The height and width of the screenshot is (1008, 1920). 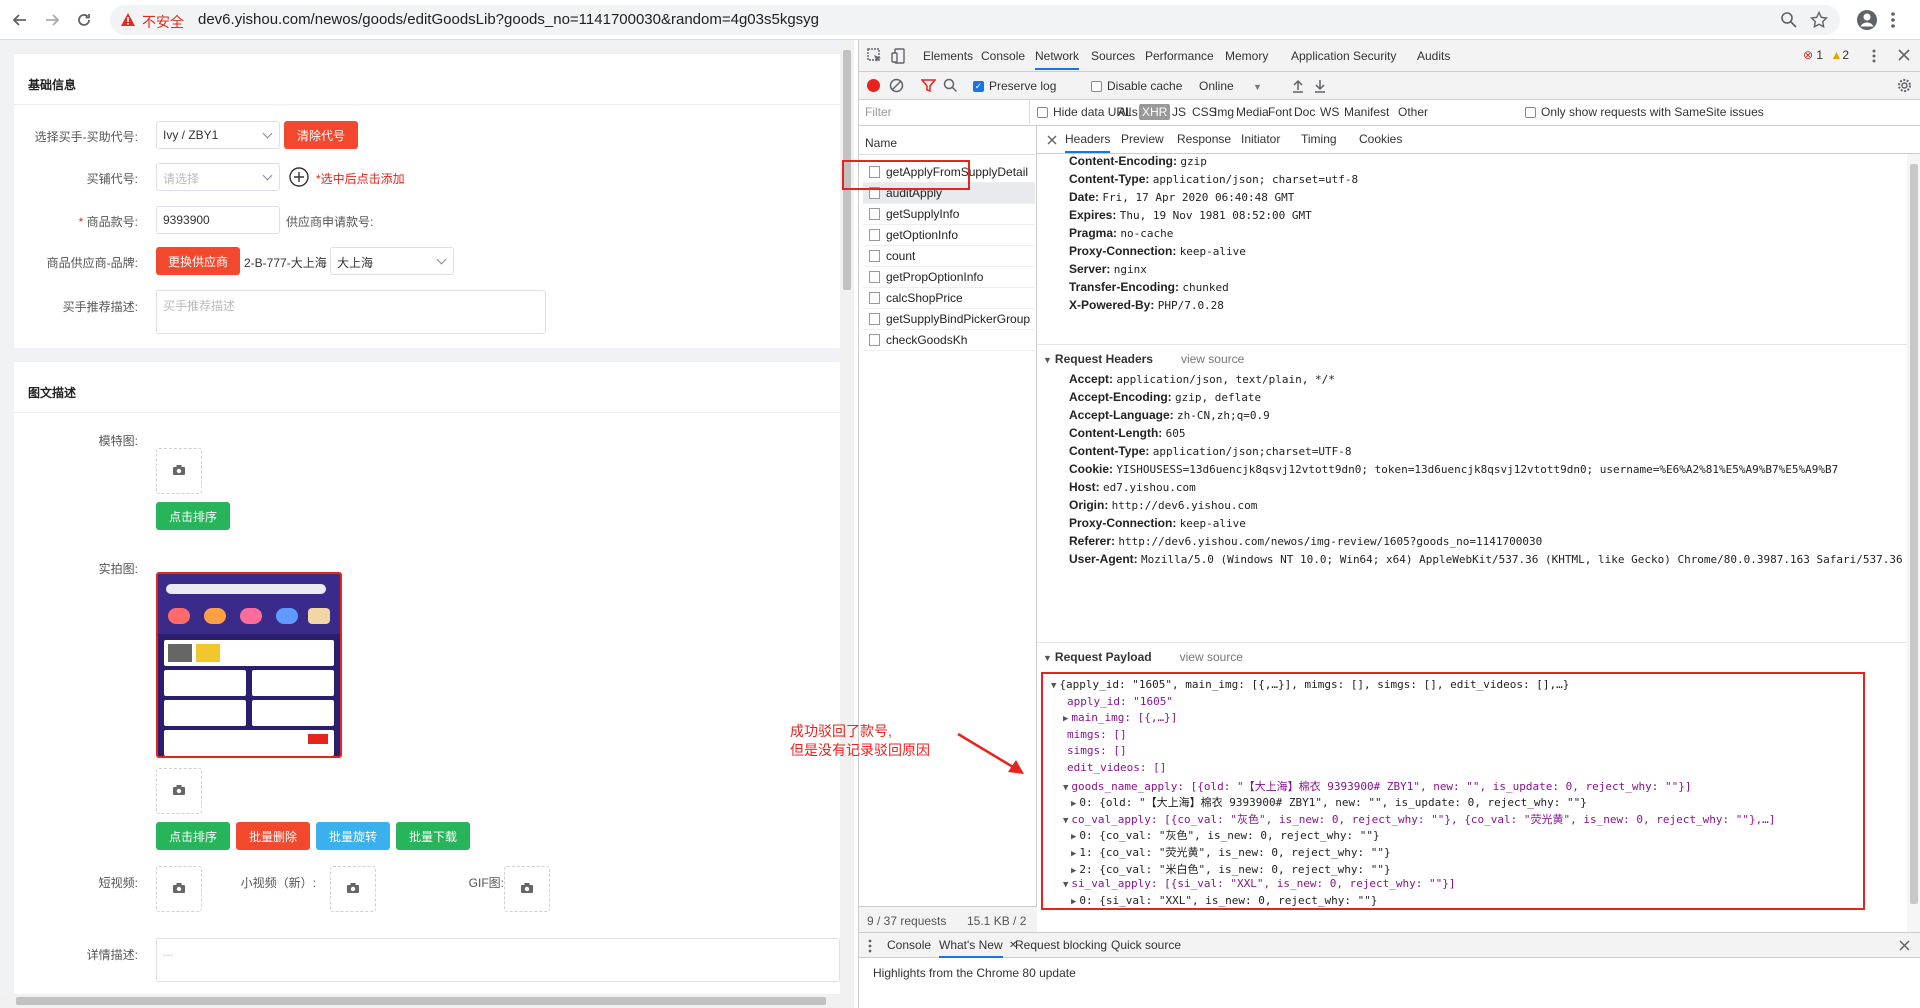 I want to click on type-filter-xhr: XHR, so click(x=1155, y=112).